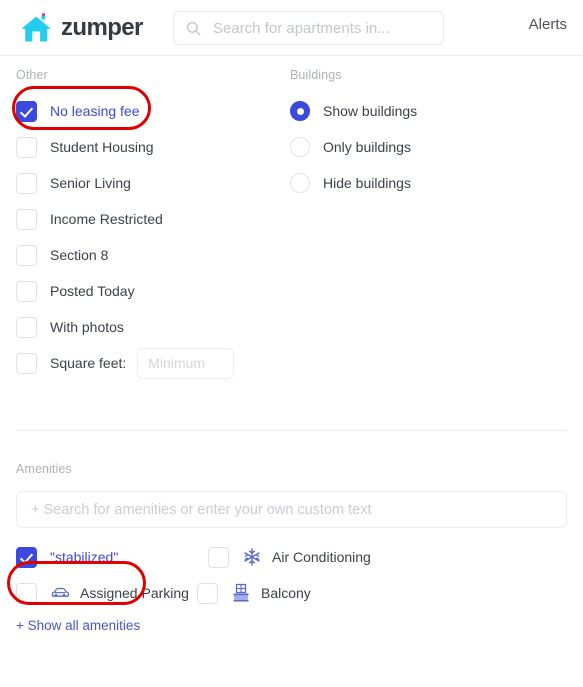  What do you see at coordinates (370, 111) in the screenshot?
I see `label-show-buildings: Show buildings` at bounding box center [370, 111].